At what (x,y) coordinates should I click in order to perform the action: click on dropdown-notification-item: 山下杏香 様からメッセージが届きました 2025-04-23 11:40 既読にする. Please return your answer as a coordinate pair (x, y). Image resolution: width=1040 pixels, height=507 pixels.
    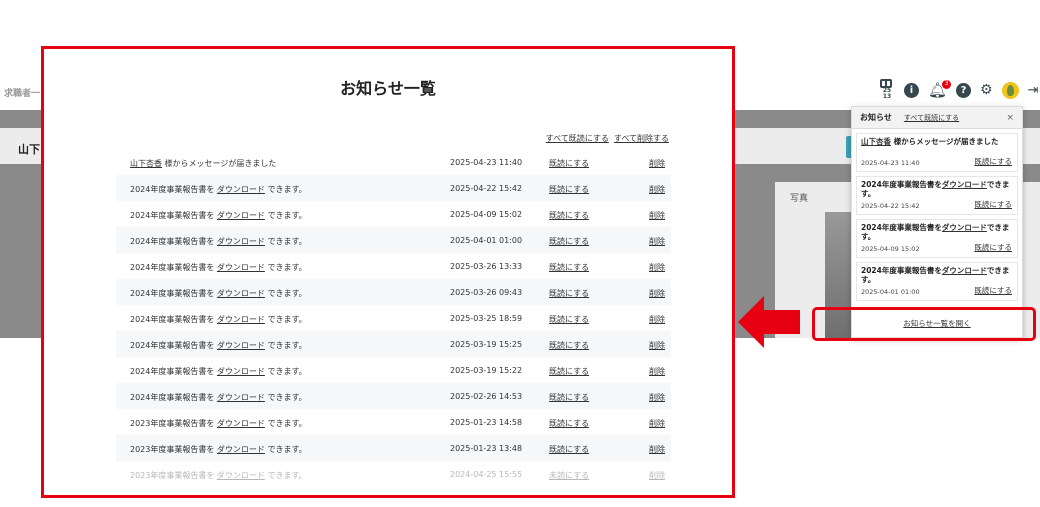
    Looking at the image, I should click on (937, 152).